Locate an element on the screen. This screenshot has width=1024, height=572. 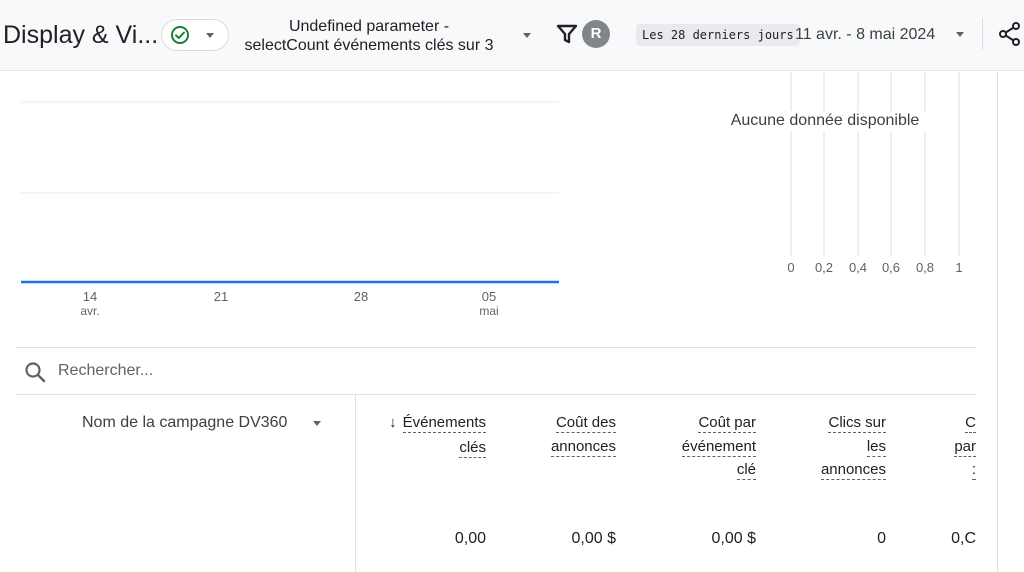
x-tick-day: 28 is located at coordinates (361, 296).